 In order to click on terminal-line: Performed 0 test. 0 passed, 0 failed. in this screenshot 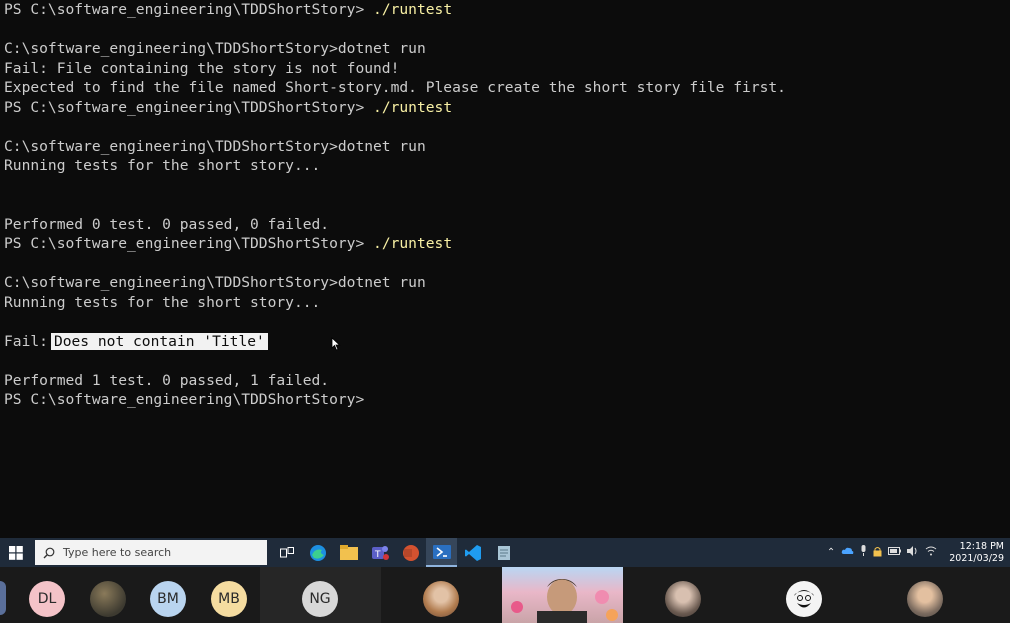, I will do `click(167, 224)`.